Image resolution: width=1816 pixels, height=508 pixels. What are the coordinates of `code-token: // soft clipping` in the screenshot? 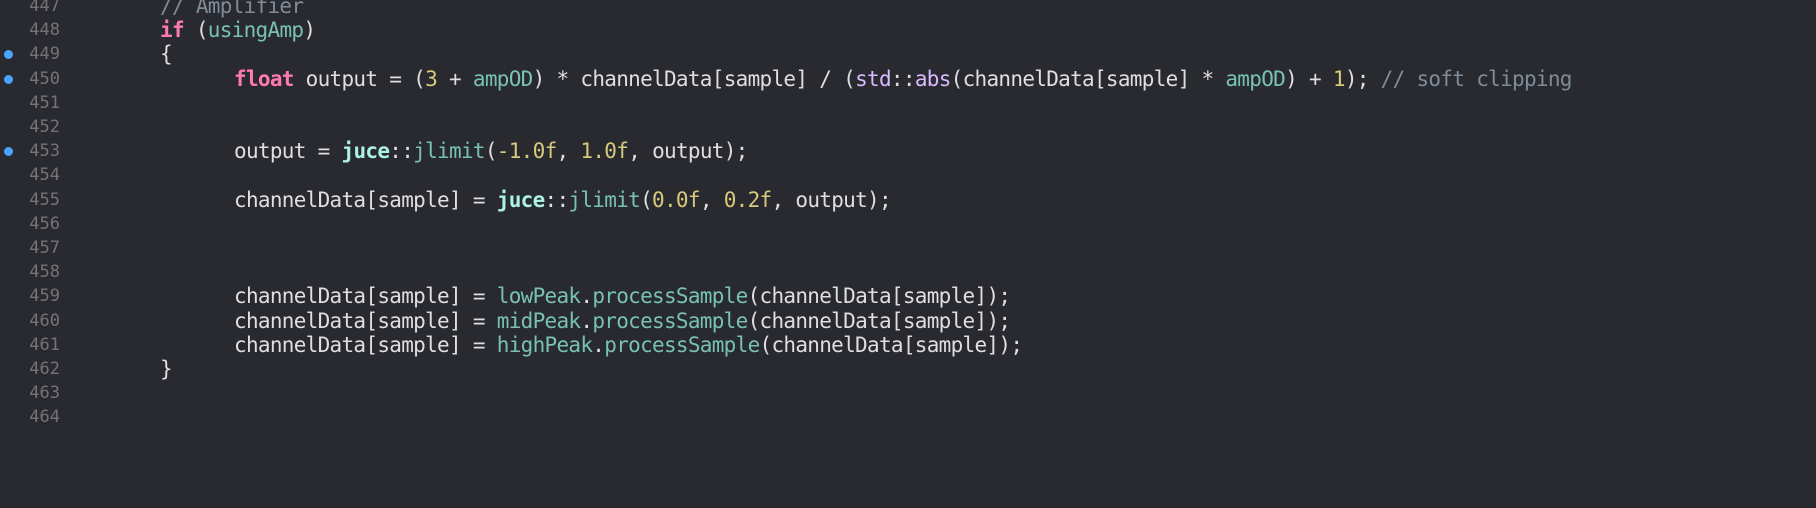 It's located at (1476, 78).